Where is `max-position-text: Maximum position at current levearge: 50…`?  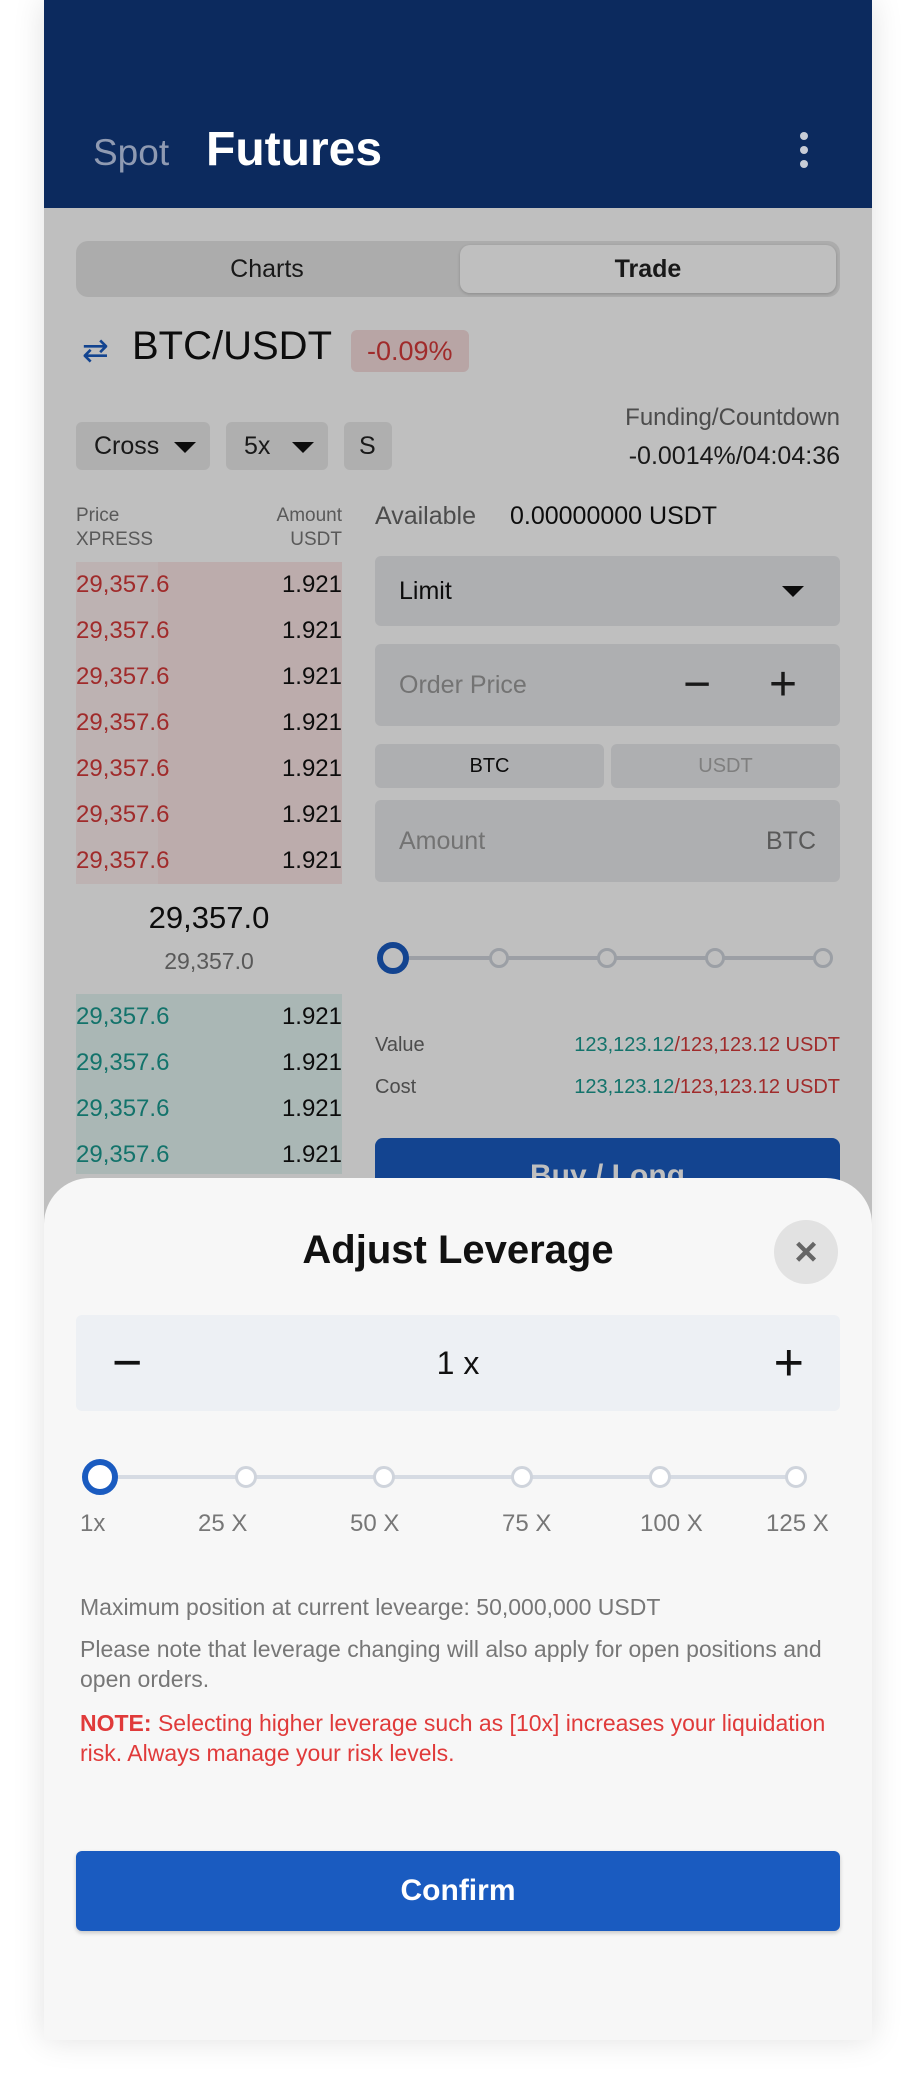
max-position-text: Maximum position at current levearge: 50… is located at coordinates (370, 1607).